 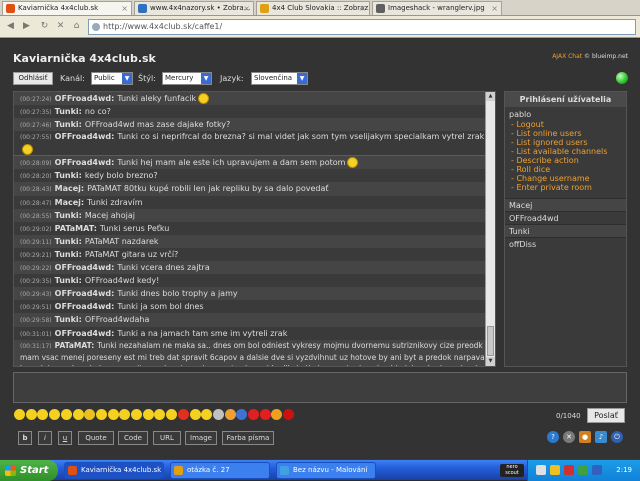 What do you see at coordinates (25, 438) in the screenshot?
I see `bold-button: b` at bounding box center [25, 438].